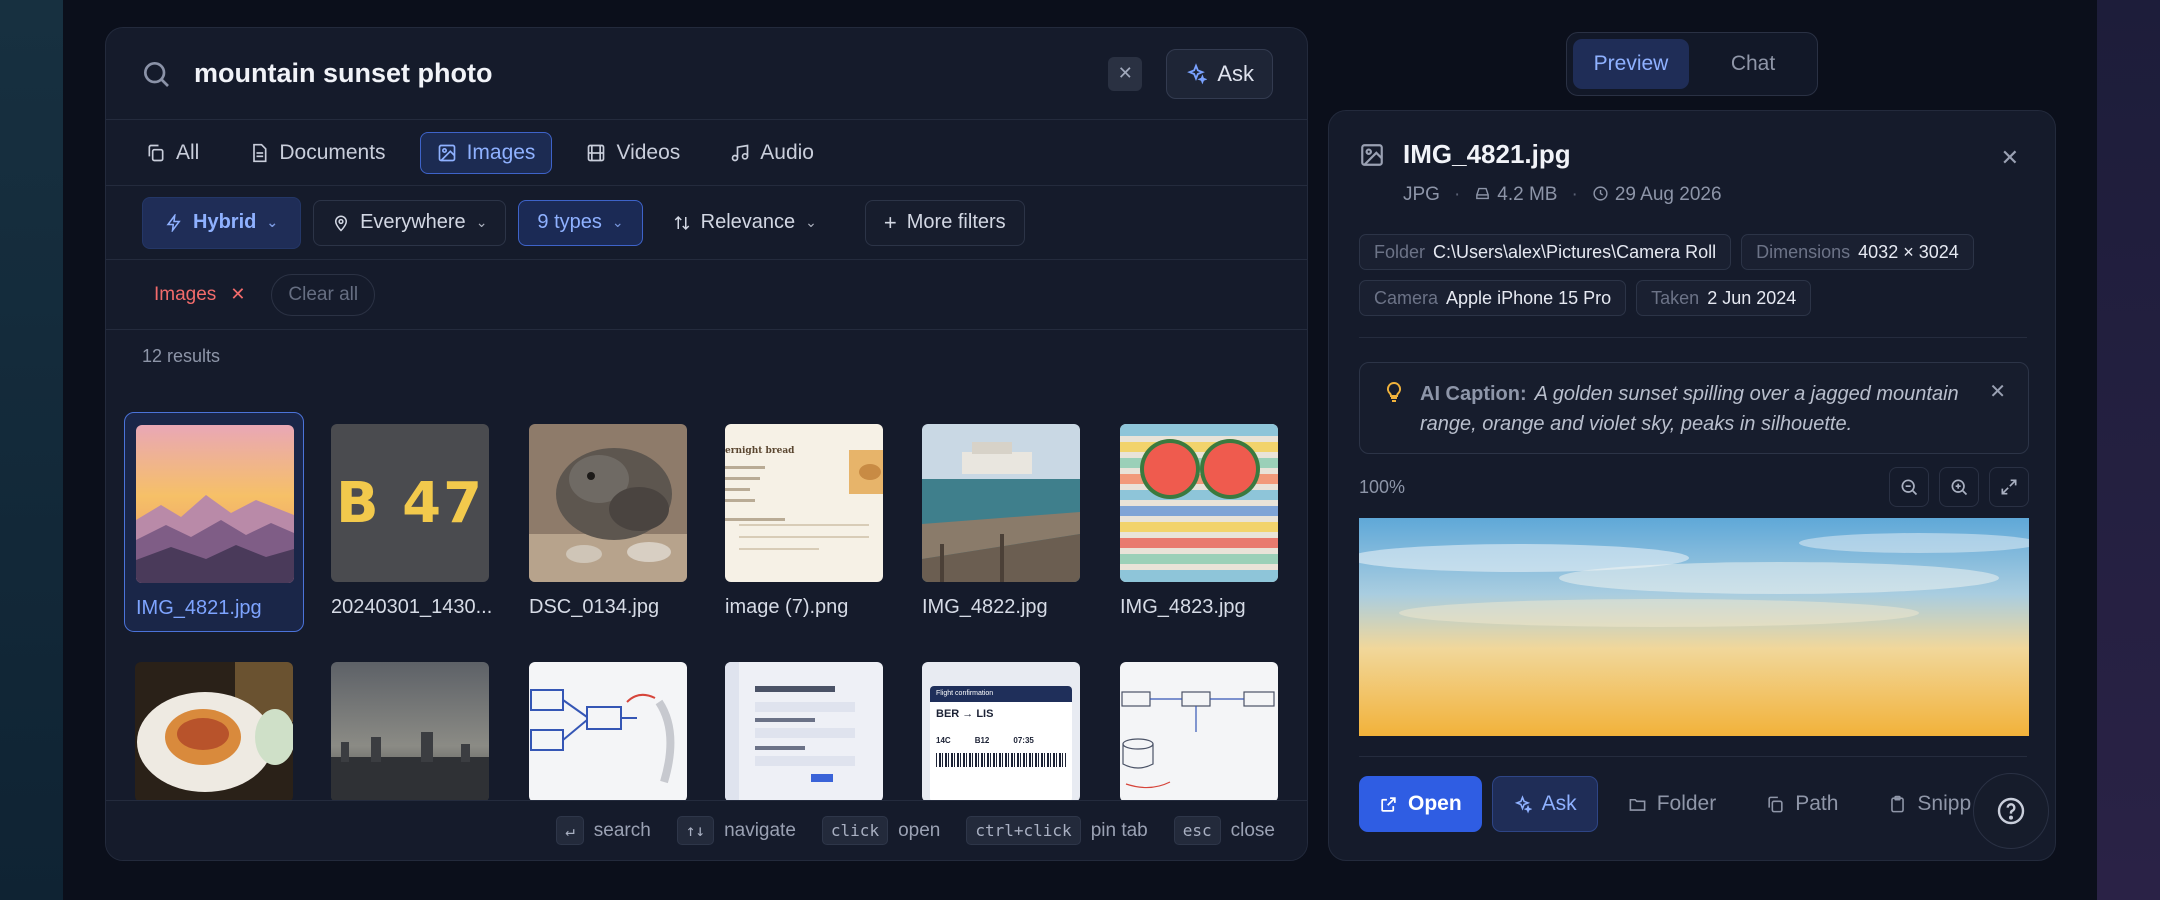  I want to click on zoom-in-button, so click(1959, 487).